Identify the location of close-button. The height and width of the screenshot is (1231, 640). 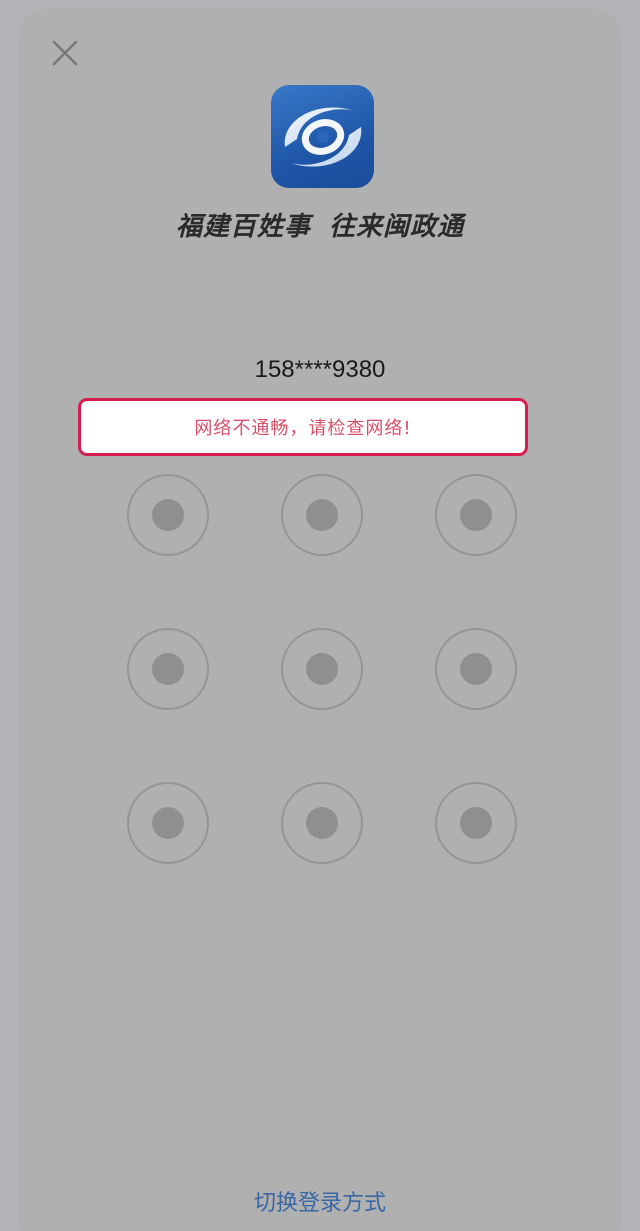
(65, 53).